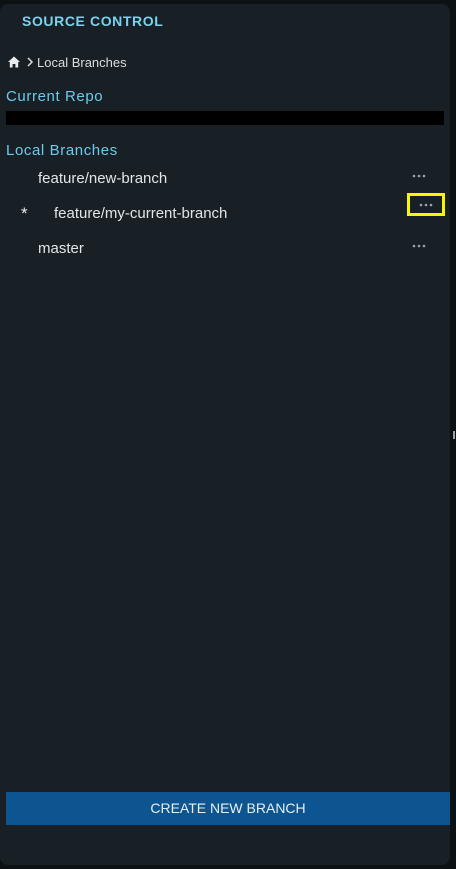 The image size is (456, 869). I want to click on current-repo-title: Current Repo, so click(55, 96).